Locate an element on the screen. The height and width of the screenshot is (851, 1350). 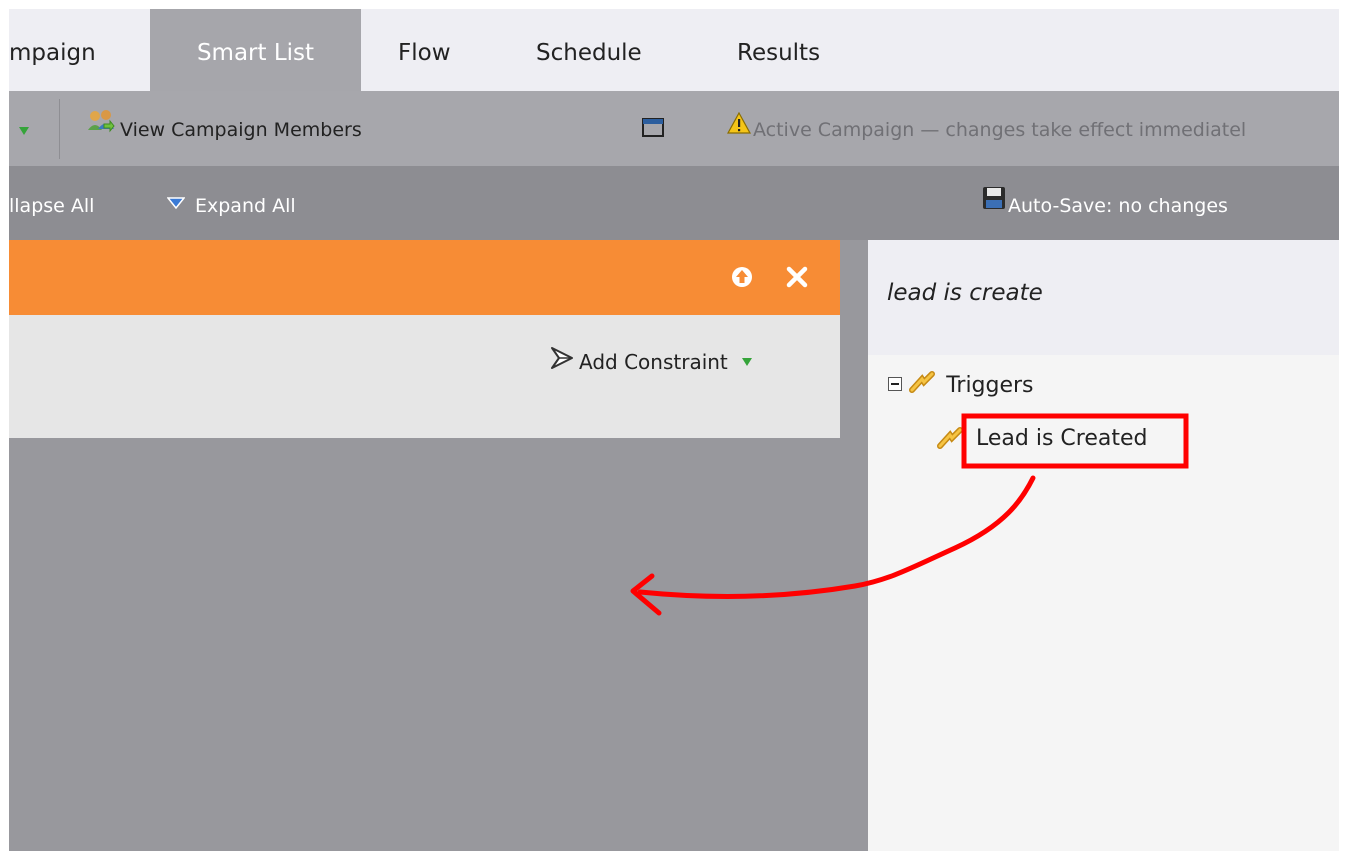
drag-arrow is located at coordinates (836, 537).